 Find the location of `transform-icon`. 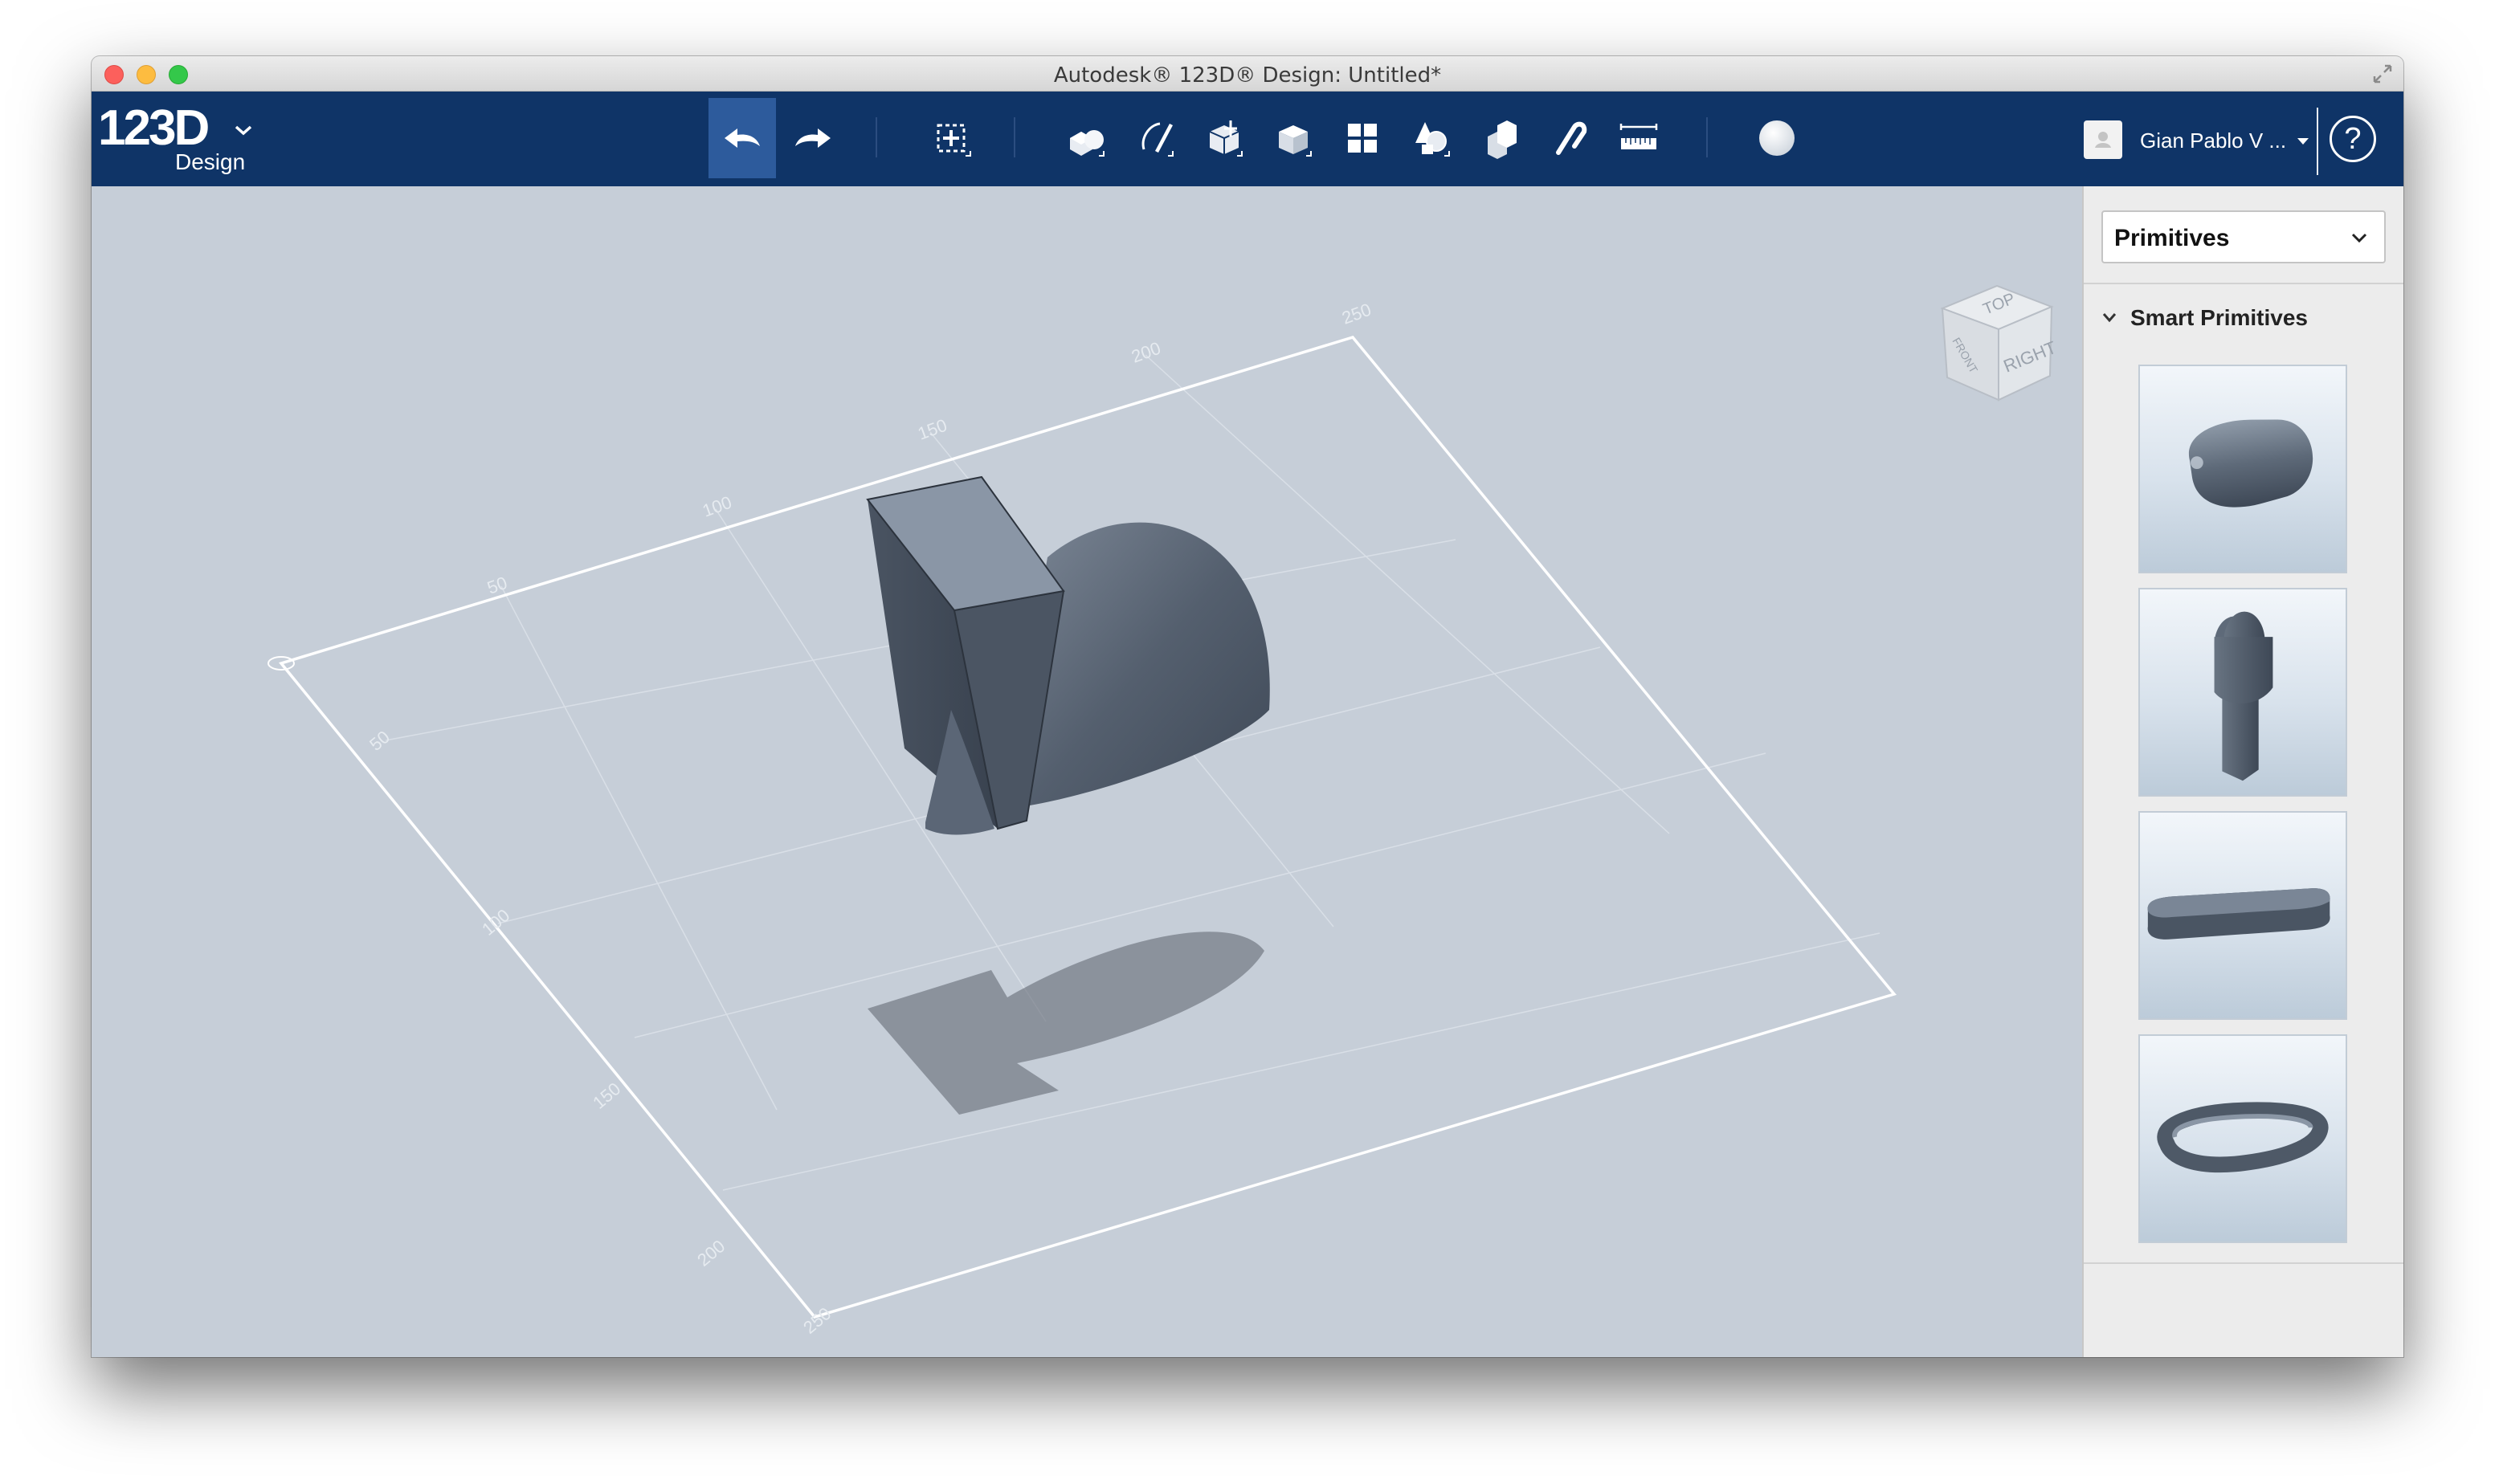

transform-icon is located at coordinates (954, 140).